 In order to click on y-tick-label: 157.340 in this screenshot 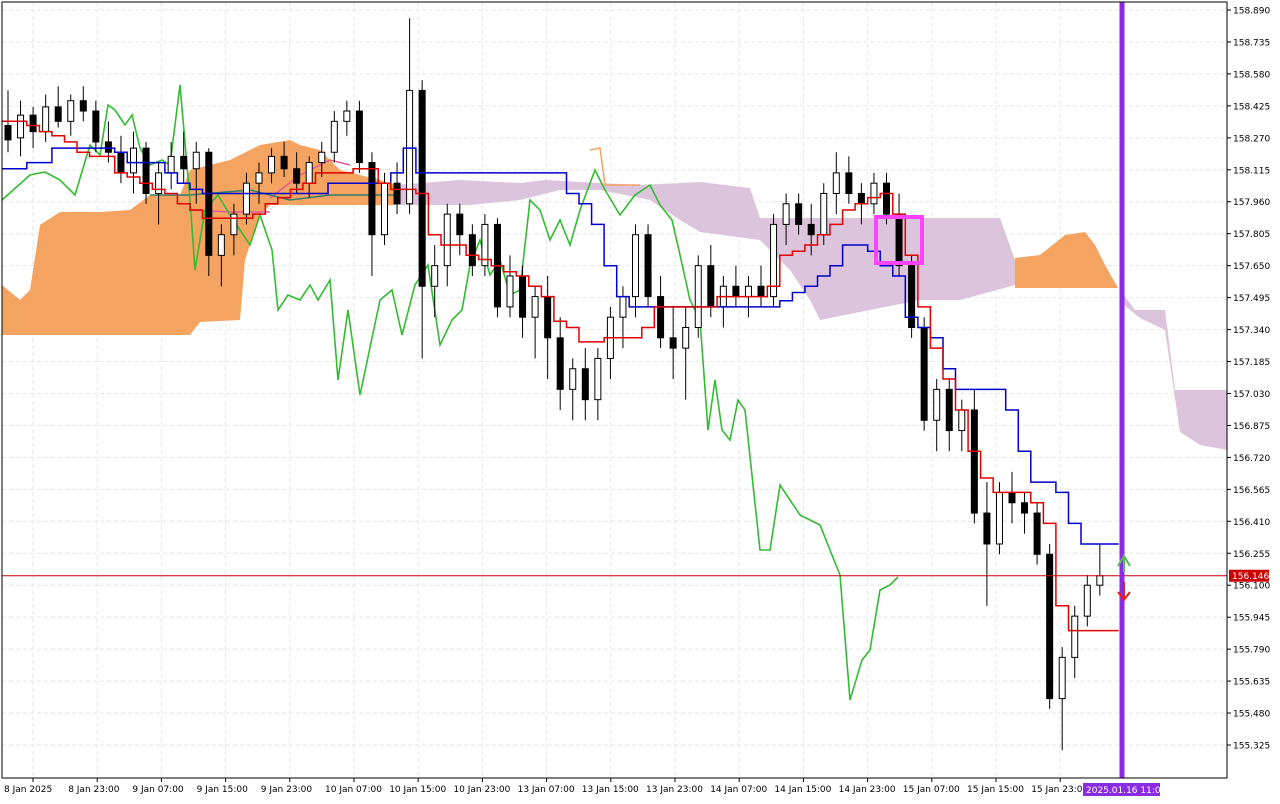, I will do `click(1251, 331)`.